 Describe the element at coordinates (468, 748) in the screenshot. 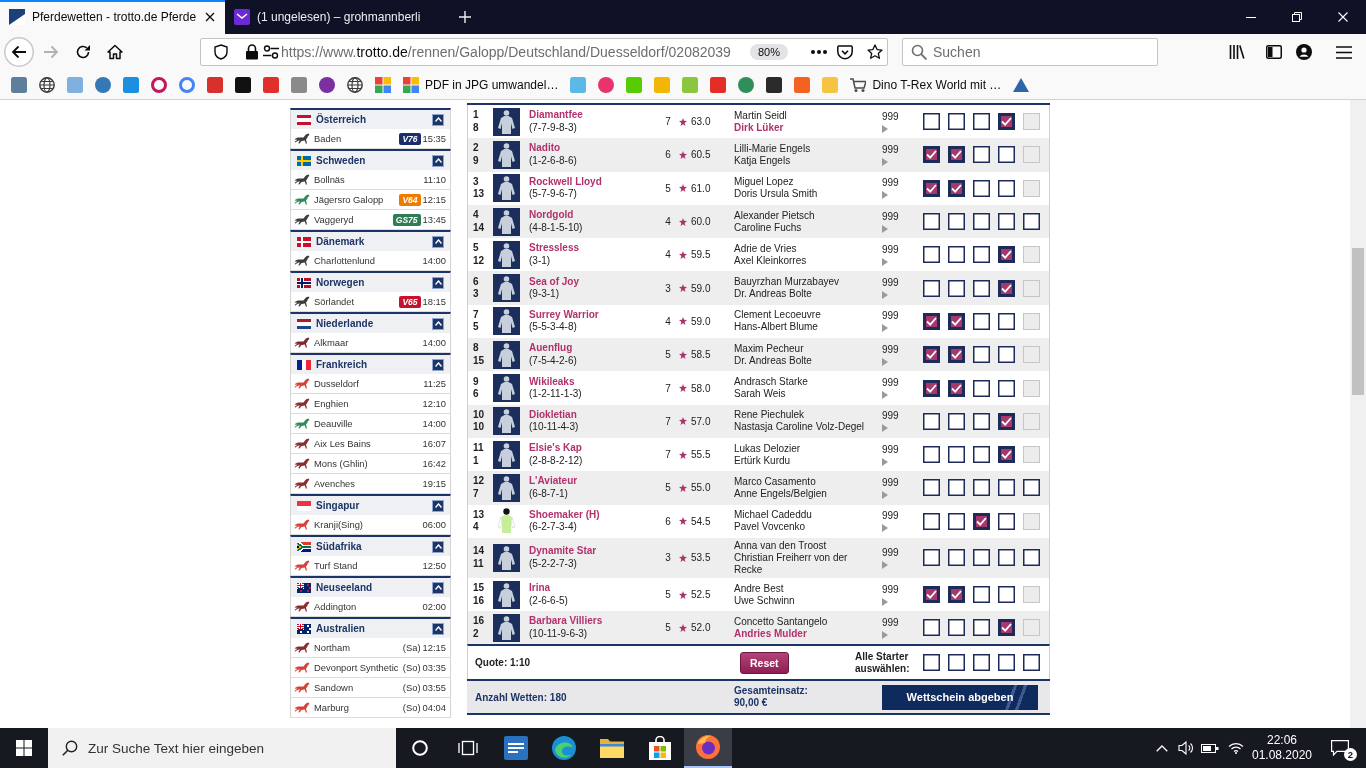

I see `task-view-icon` at that location.